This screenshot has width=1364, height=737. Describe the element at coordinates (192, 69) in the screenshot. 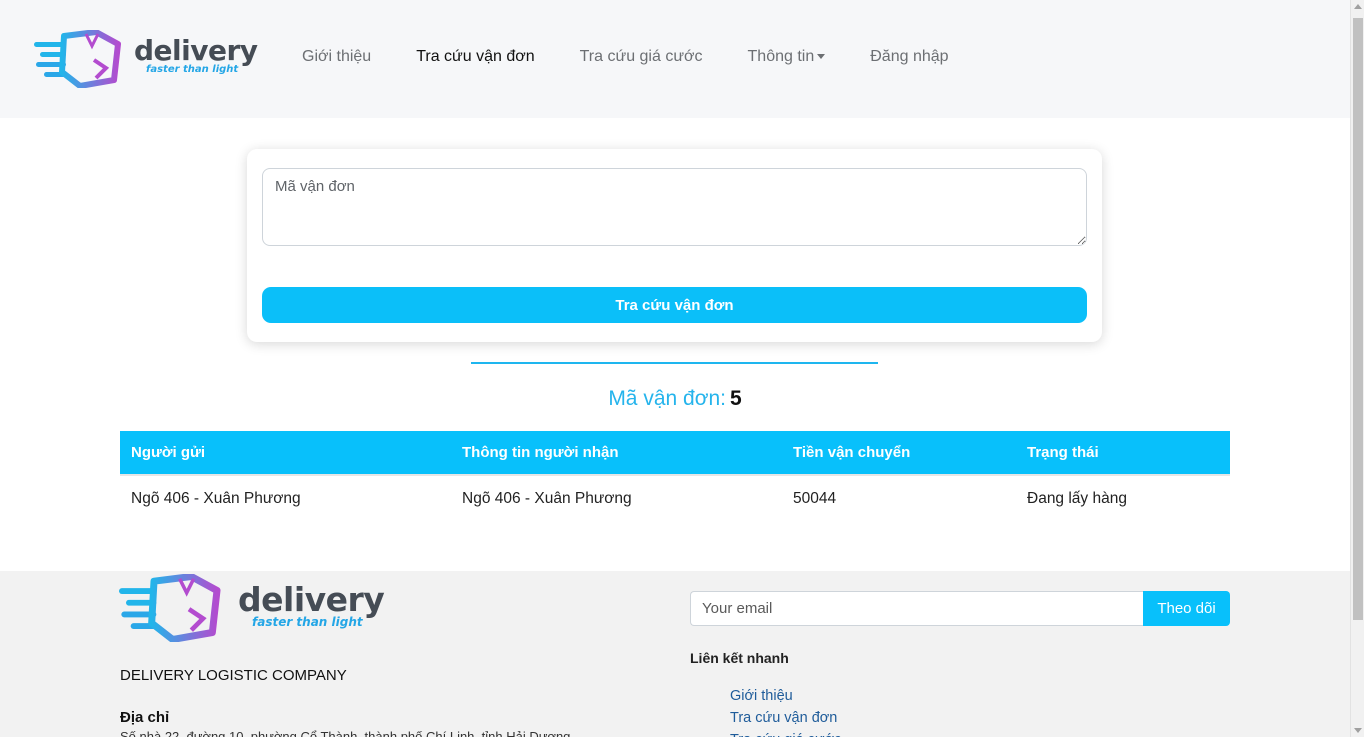

I see `brand-tagline: faster than light` at that location.